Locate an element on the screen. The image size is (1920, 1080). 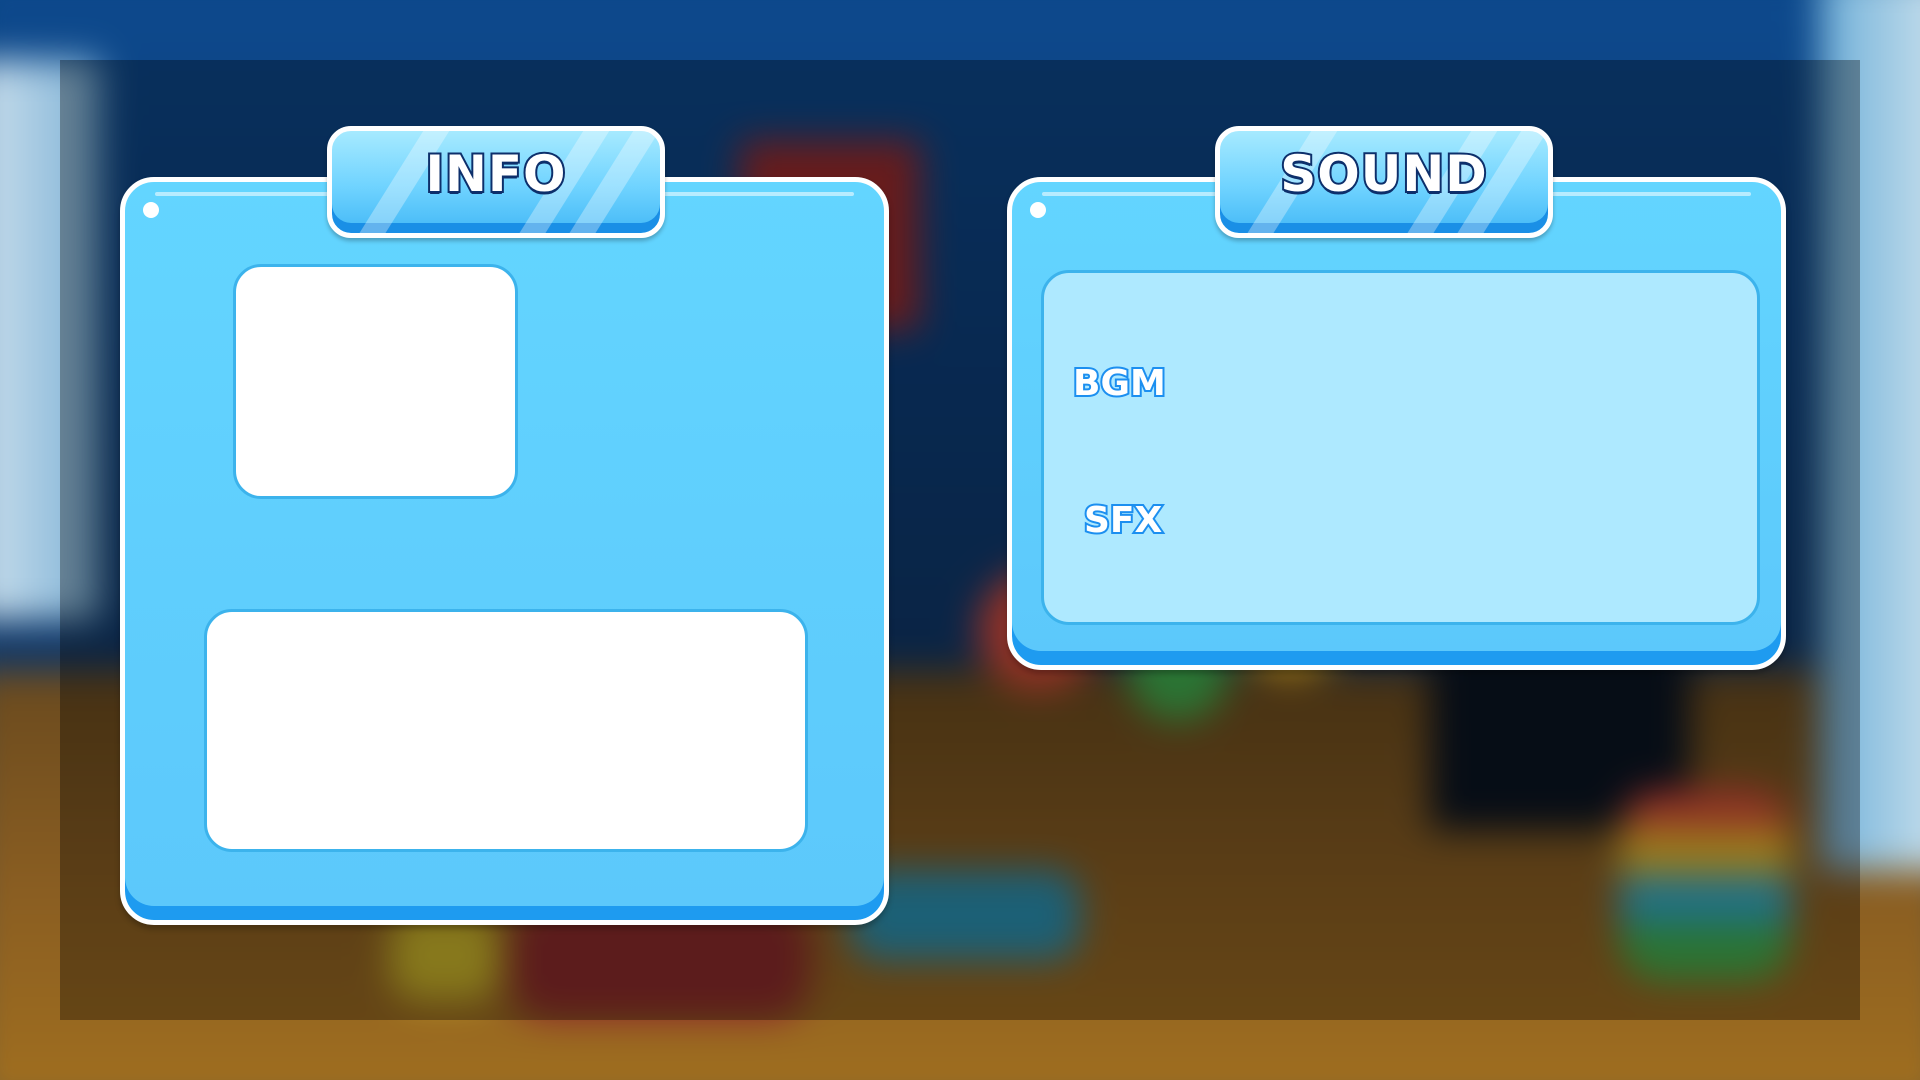
sfx-label: SFX is located at coordinates (1123, 520).